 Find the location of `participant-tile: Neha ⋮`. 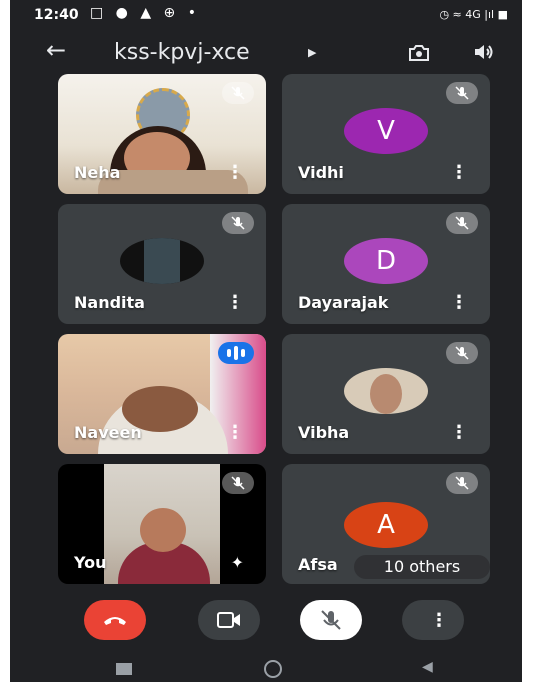

participant-tile: Neha ⋮ is located at coordinates (162, 134).